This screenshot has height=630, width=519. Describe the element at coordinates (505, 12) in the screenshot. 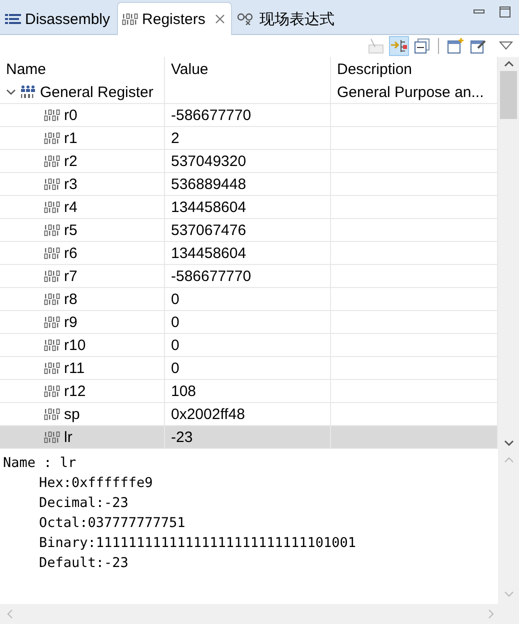

I see `maximize-icon` at that location.